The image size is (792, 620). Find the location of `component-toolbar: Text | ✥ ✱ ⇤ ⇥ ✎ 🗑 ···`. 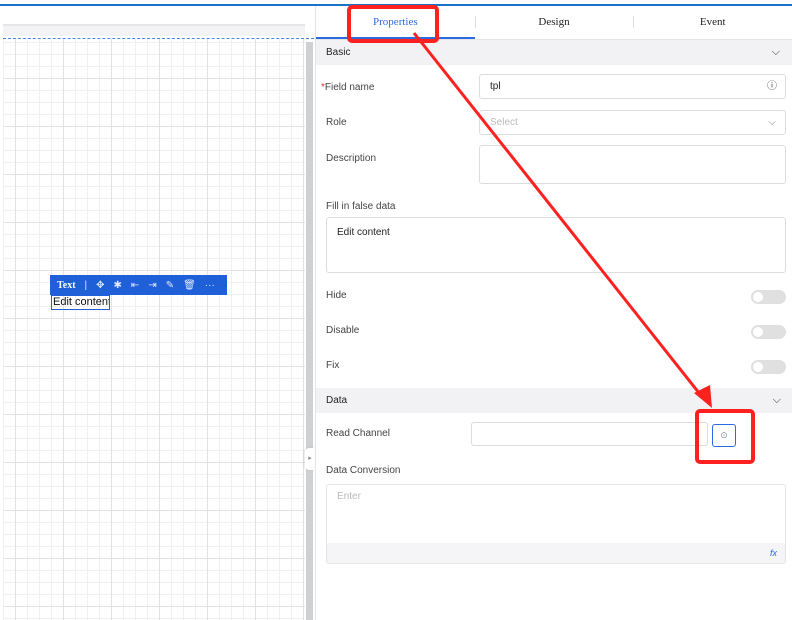

component-toolbar: Text | ✥ ✱ ⇤ ⇥ ✎ 🗑 ··· is located at coordinates (138, 285).